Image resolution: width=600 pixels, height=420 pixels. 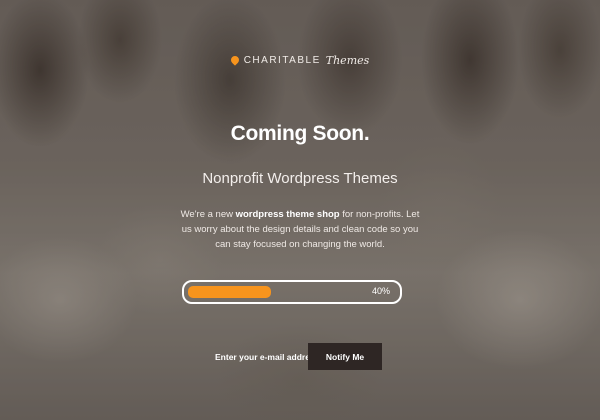 What do you see at coordinates (347, 60) in the screenshot?
I see `brand-script: Themes` at bounding box center [347, 60].